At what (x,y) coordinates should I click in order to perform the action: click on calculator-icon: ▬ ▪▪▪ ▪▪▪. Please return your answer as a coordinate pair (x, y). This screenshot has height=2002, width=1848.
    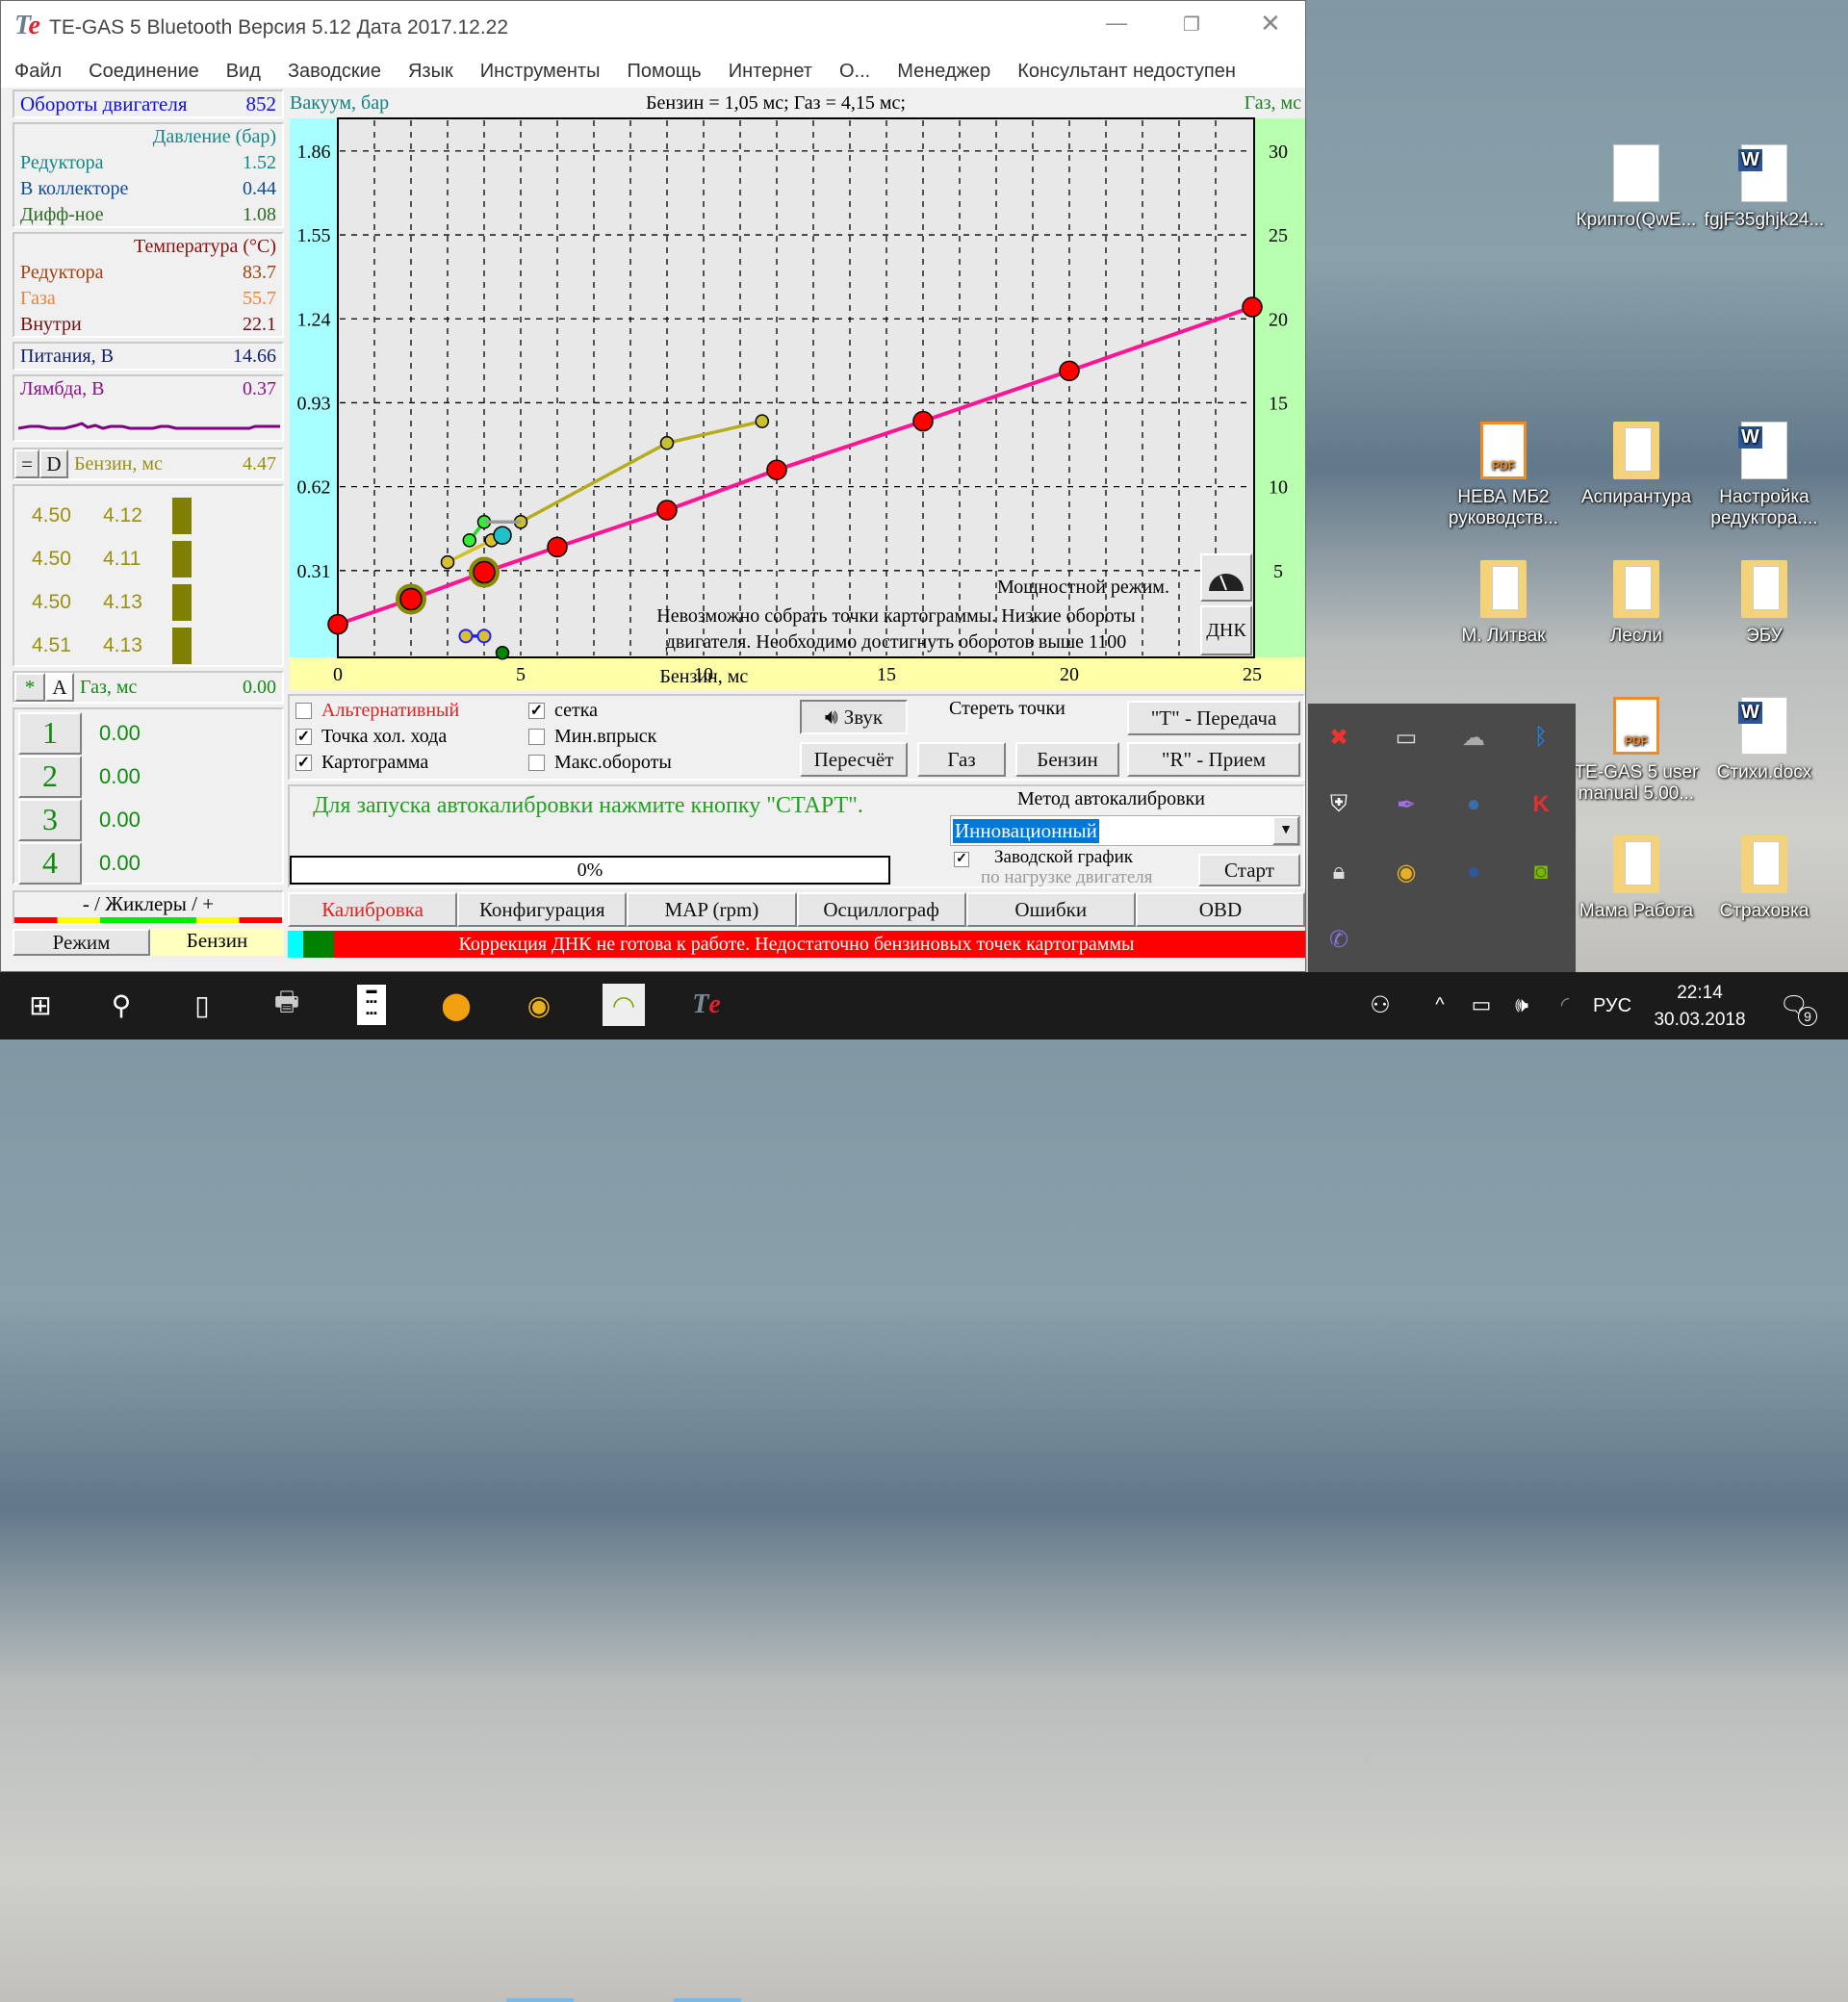
    Looking at the image, I should click on (371, 1005).